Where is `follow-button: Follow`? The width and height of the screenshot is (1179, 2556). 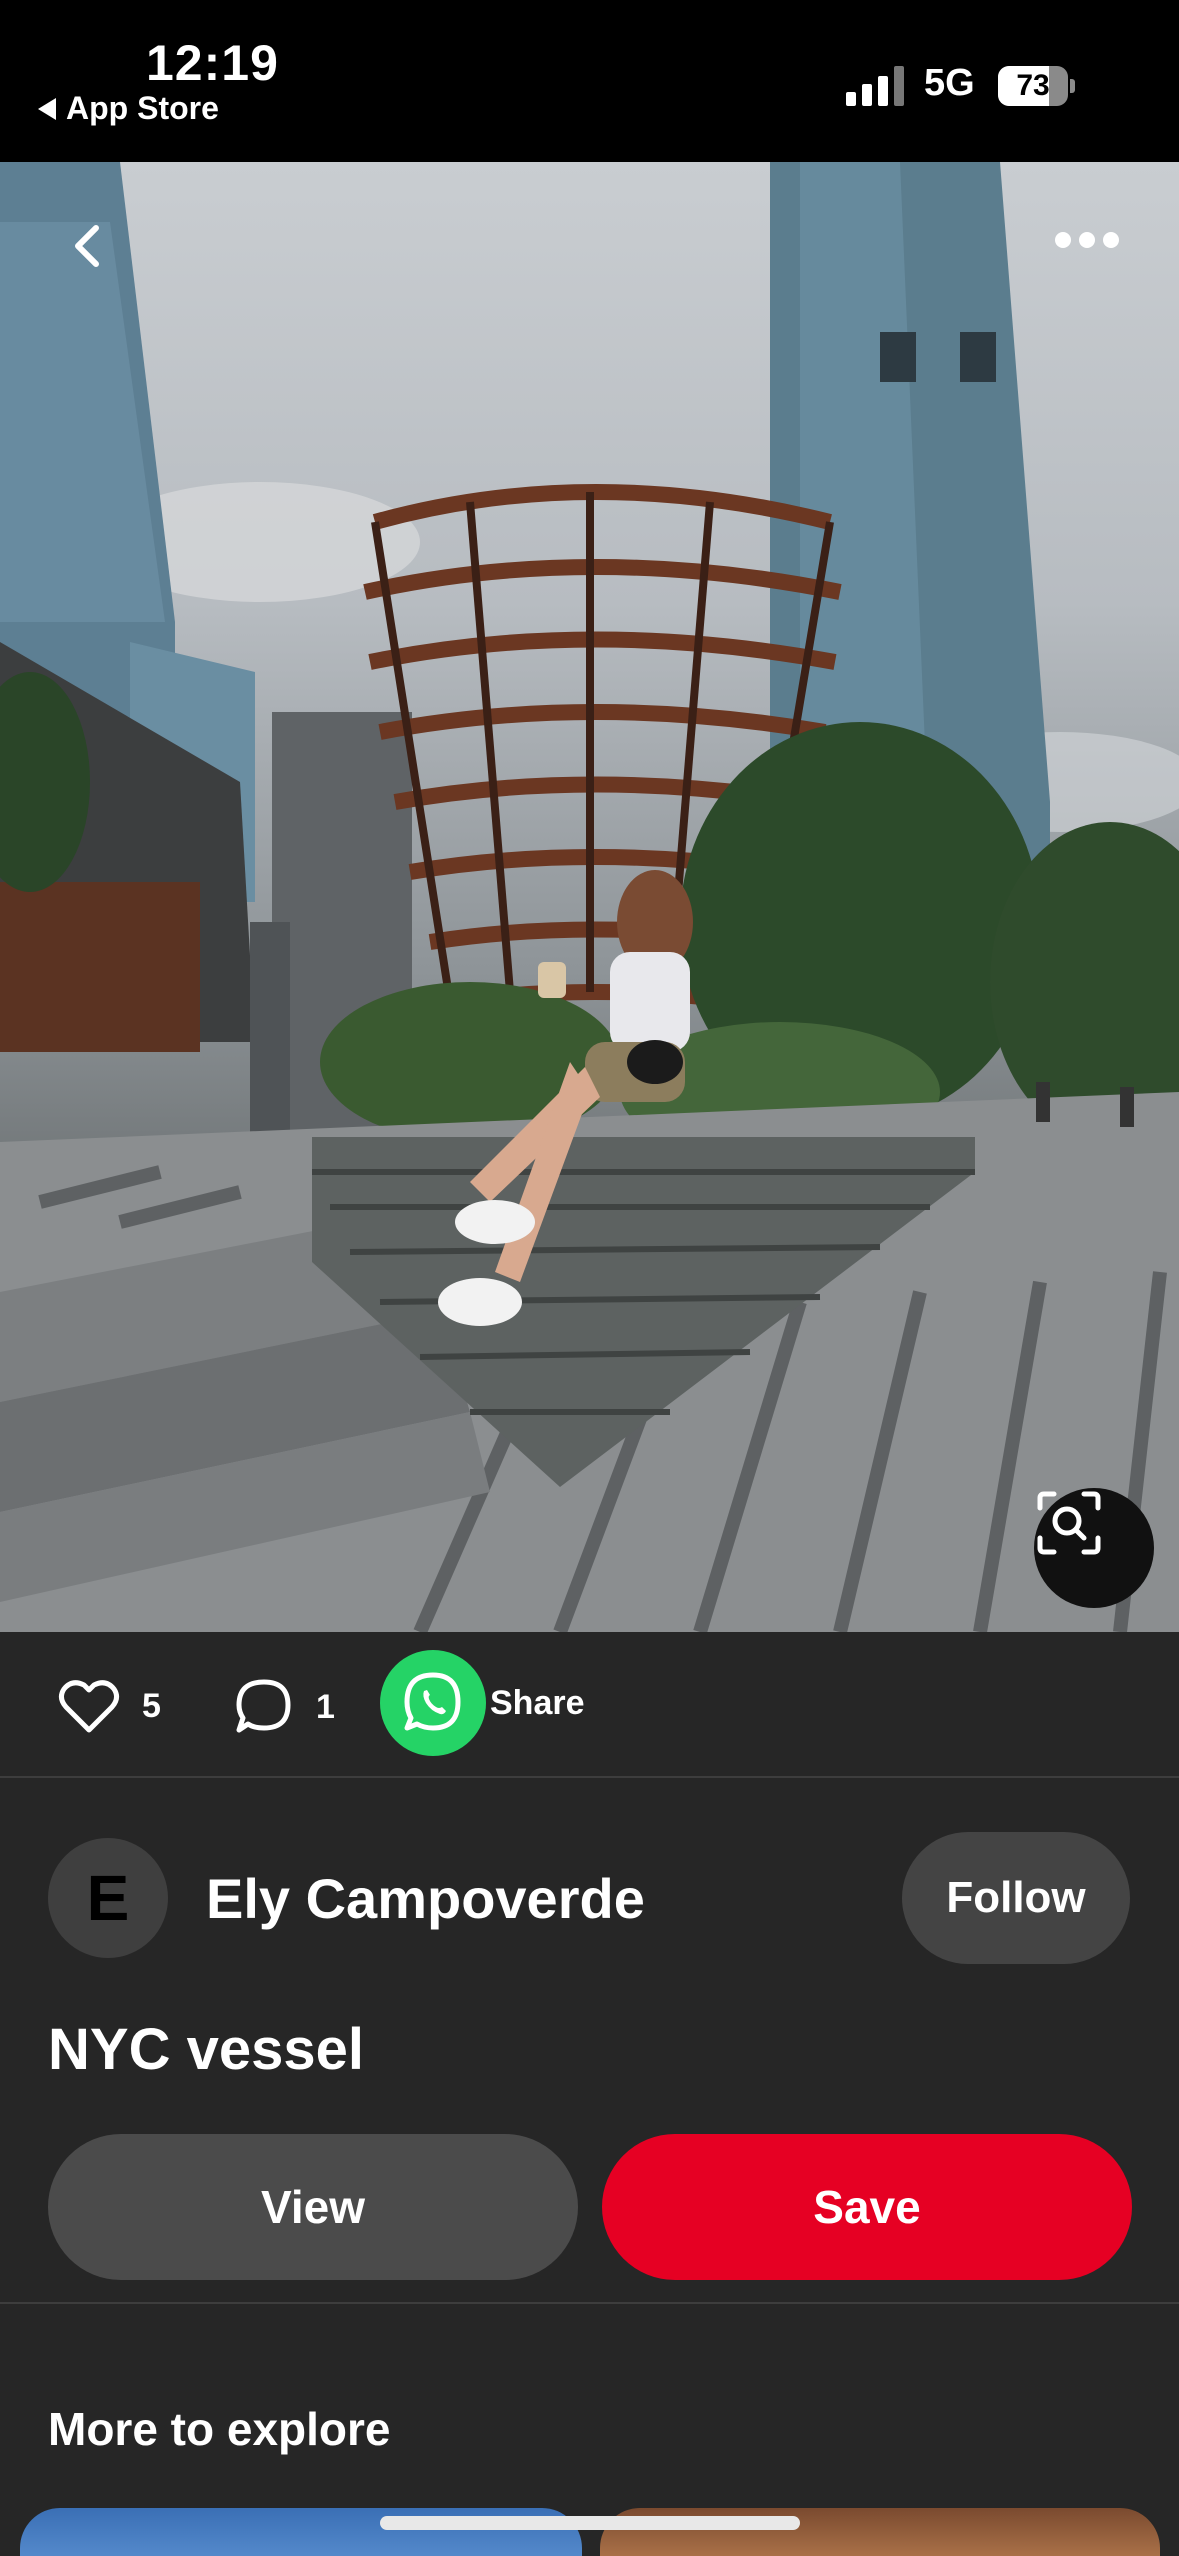
follow-button: Follow is located at coordinates (1016, 1898).